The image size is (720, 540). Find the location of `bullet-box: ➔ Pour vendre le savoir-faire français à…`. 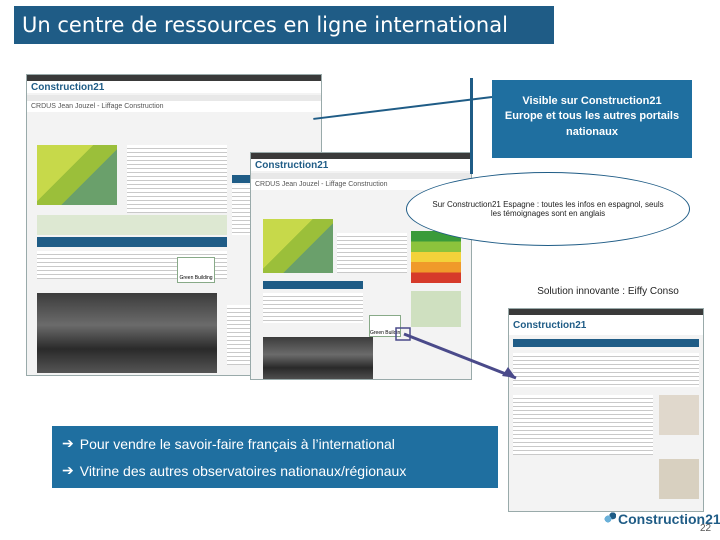

bullet-box: ➔ Pour vendre le savoir-faire français à… is located at coordinates (275, 457).